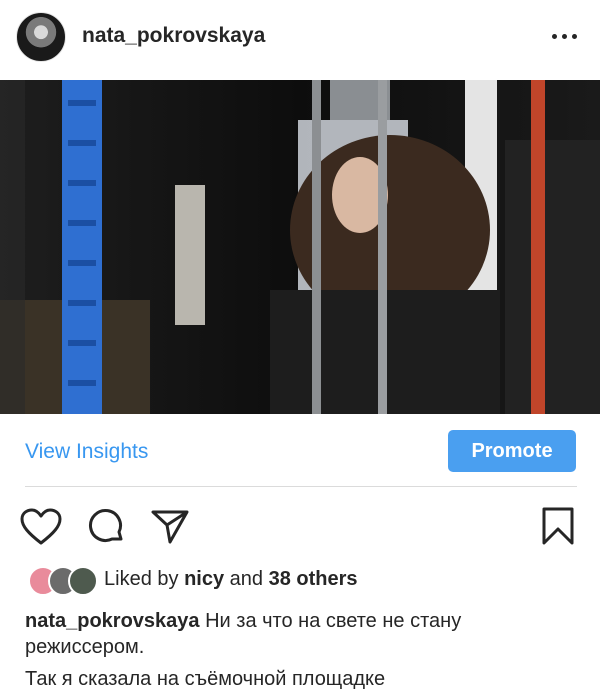  Describe the element at coordinates (300, 450) in the screenshot. I see `insights-row: View Insights Promote` at that location.